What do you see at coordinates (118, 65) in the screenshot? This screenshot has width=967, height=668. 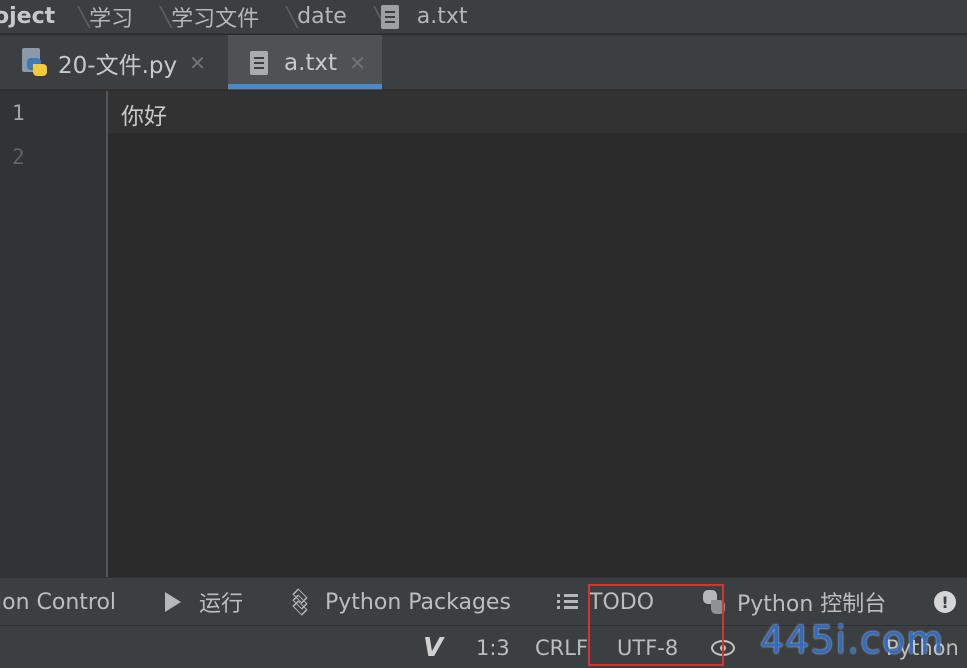 I see `tab-label: 20-文件.py` at bounding box center [118, 65].